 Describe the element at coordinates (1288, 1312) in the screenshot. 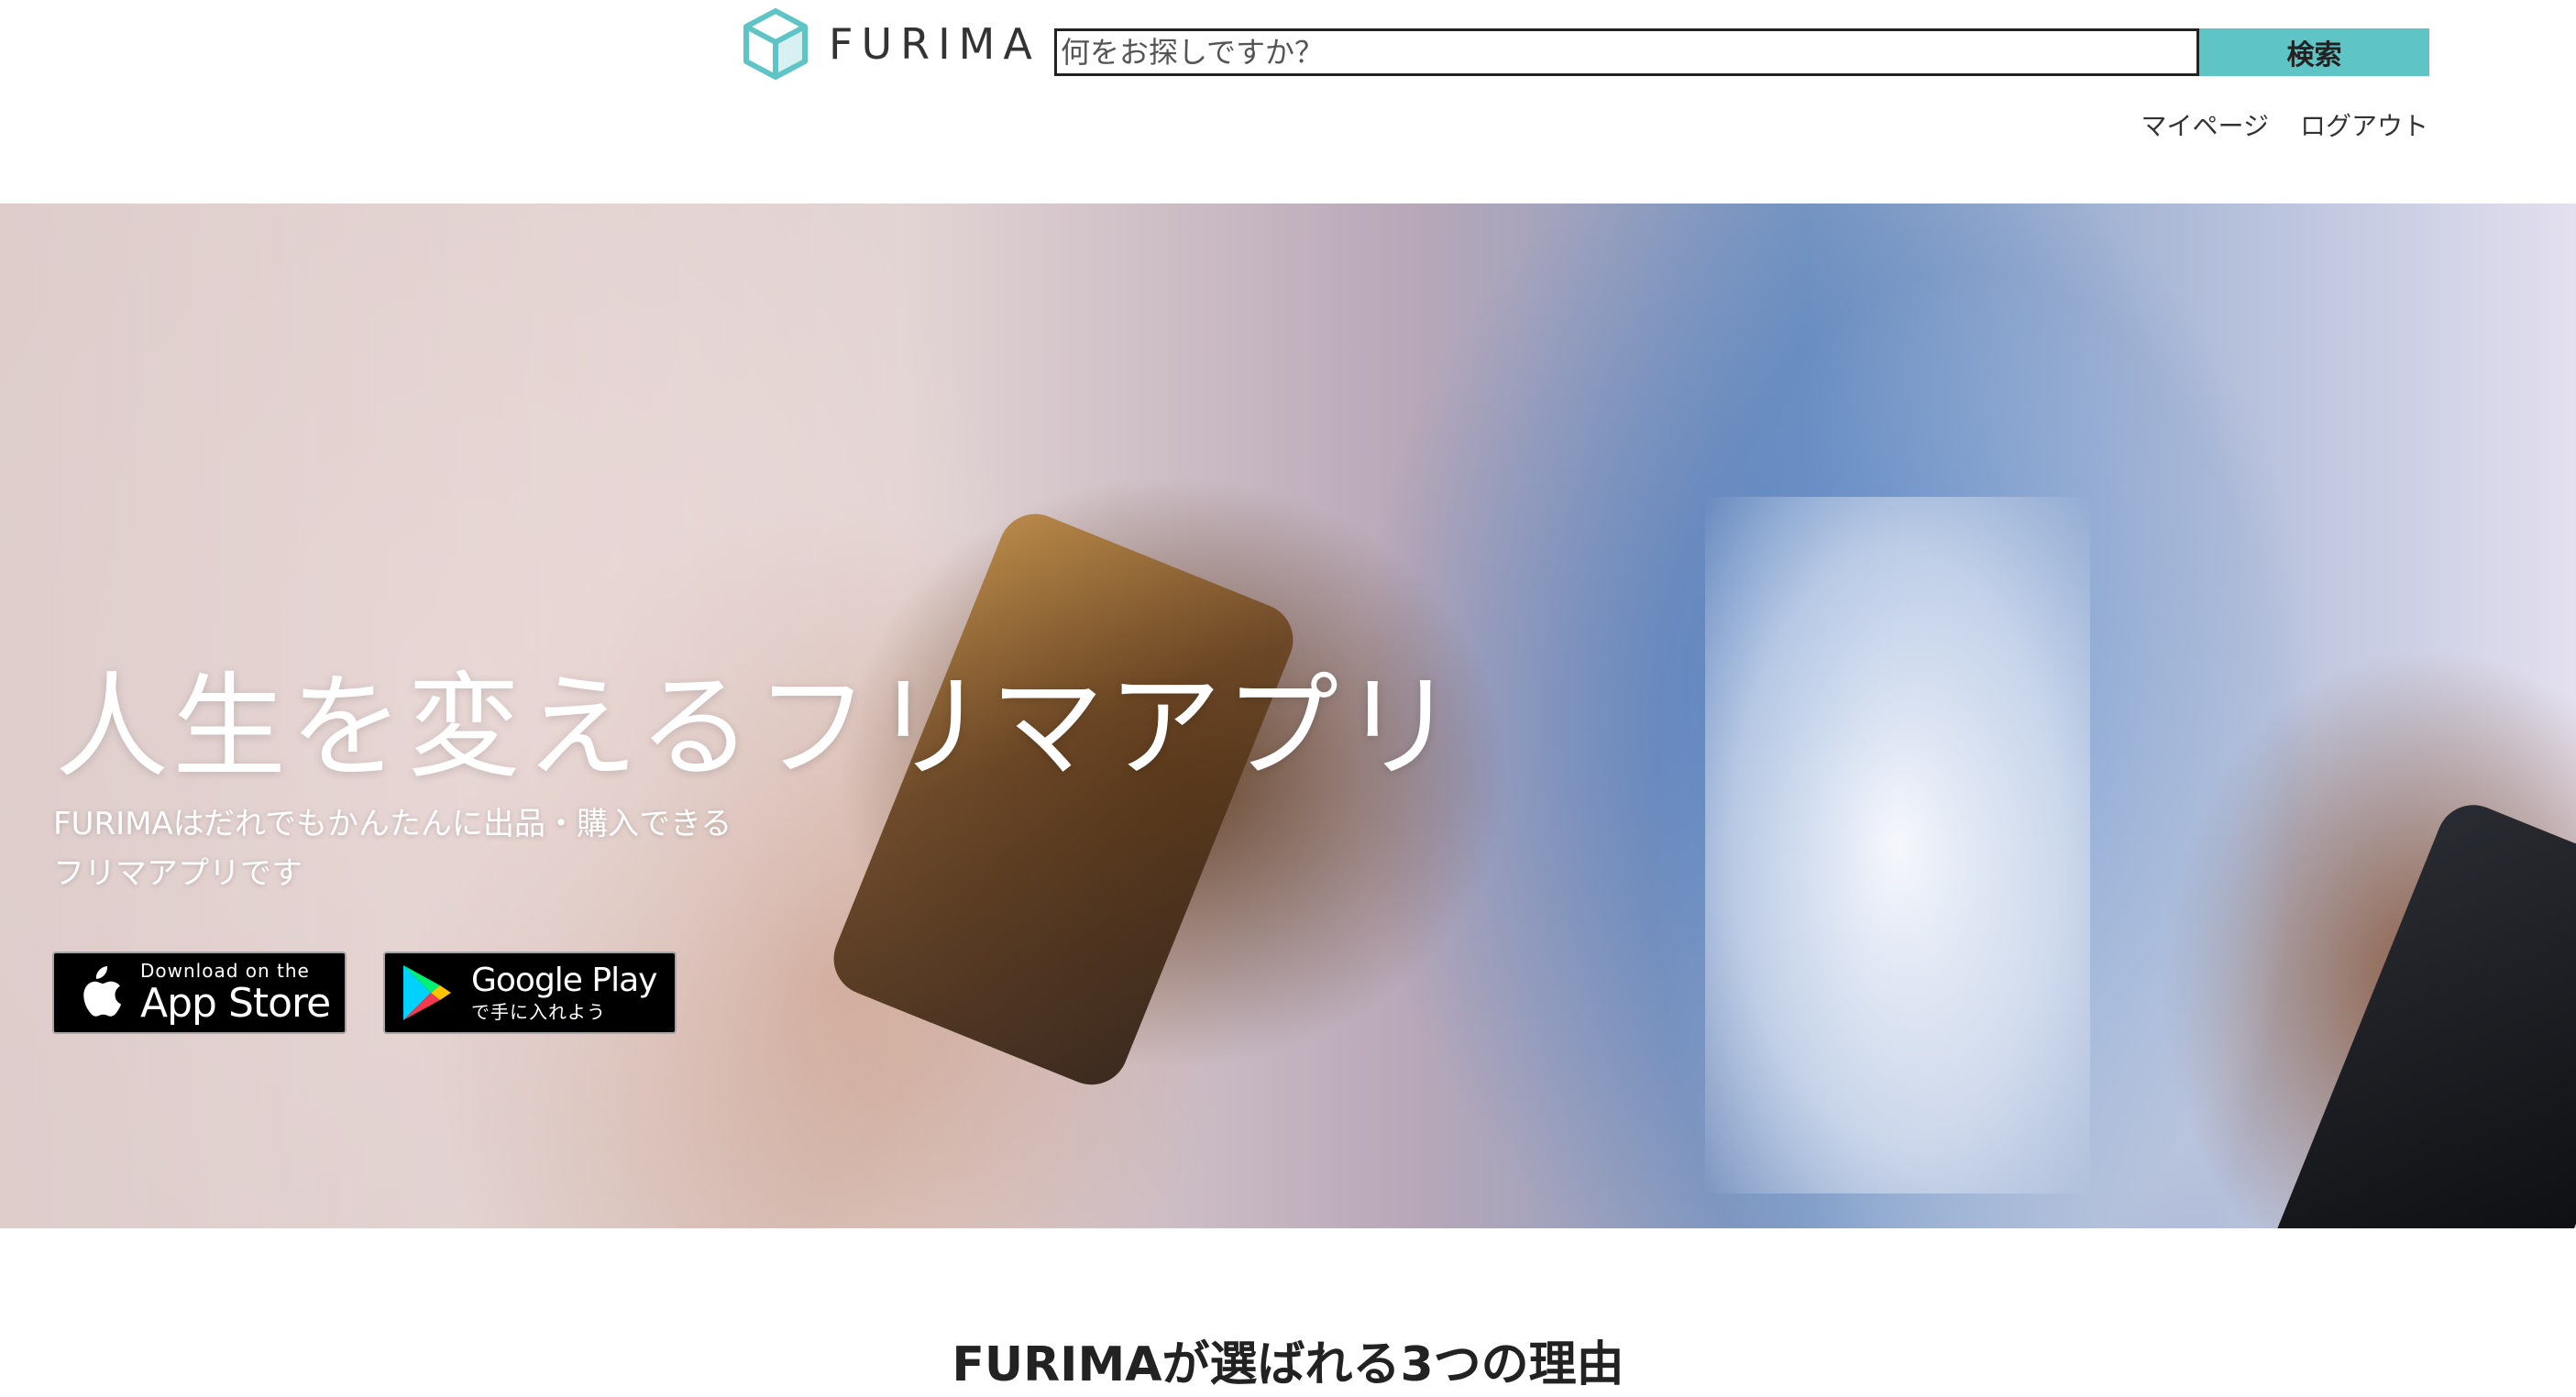

I see `reasons-section: FURIMAが選ばれる3つの理由` at that location.